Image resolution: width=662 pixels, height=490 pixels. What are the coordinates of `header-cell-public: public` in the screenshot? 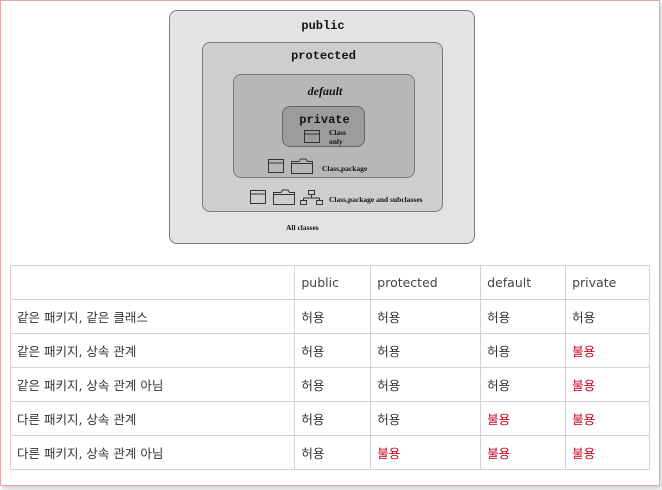 It's located at (333, 282).